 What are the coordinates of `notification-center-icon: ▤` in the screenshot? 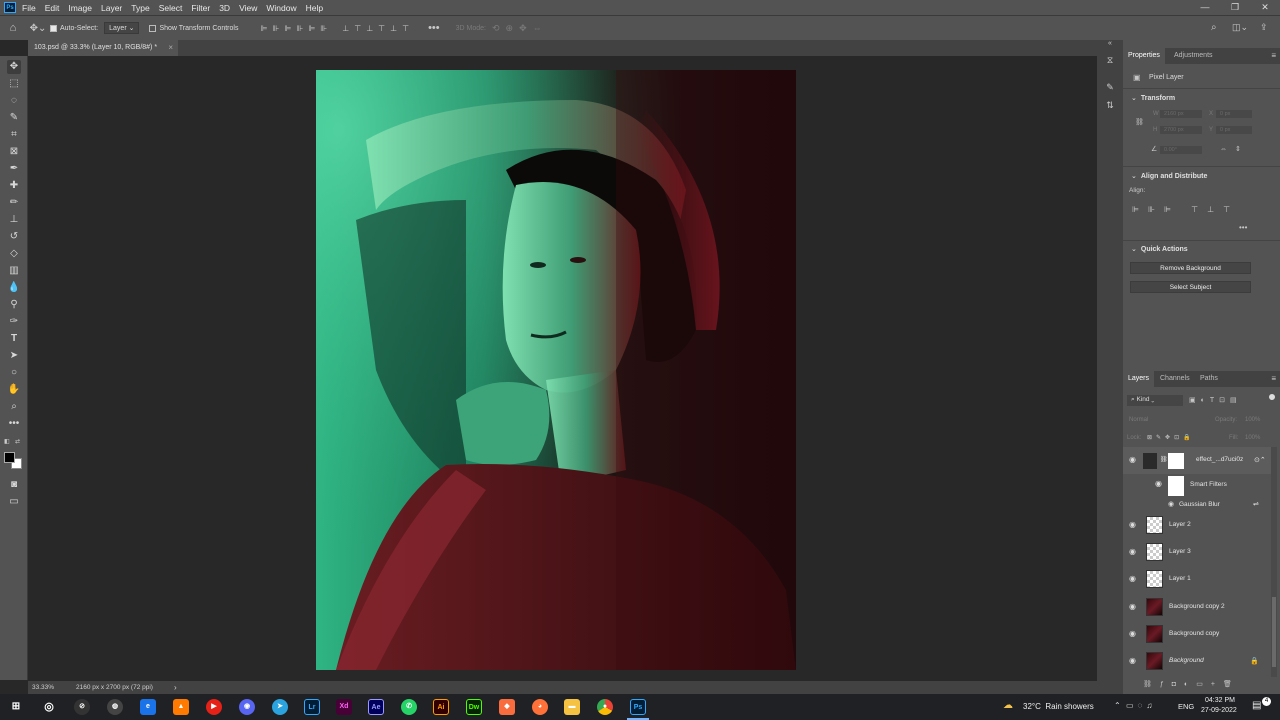 It's located at (1256, 705).